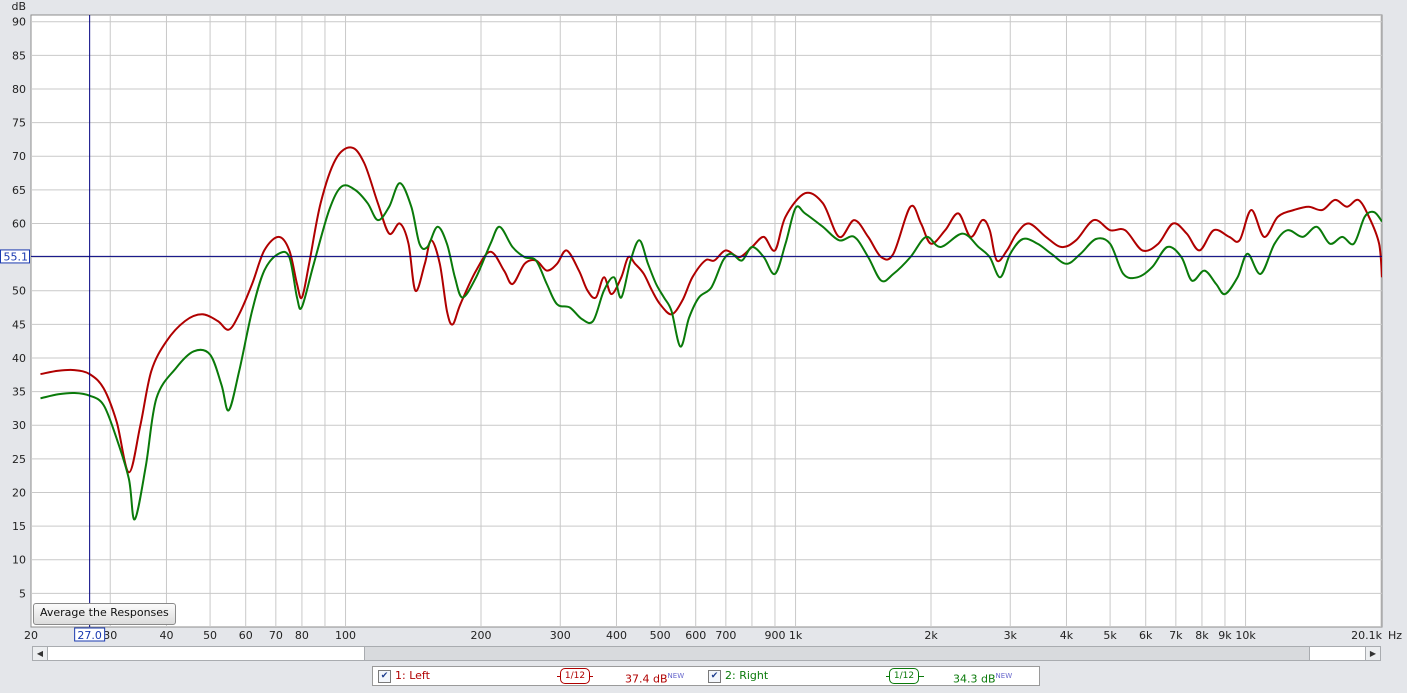 This screenshot has width=1407, height=693. What do you see at coordinates (246, 635) in the screenshot?
I see `x-tick-label: 60` at bounding box center [246, 635].